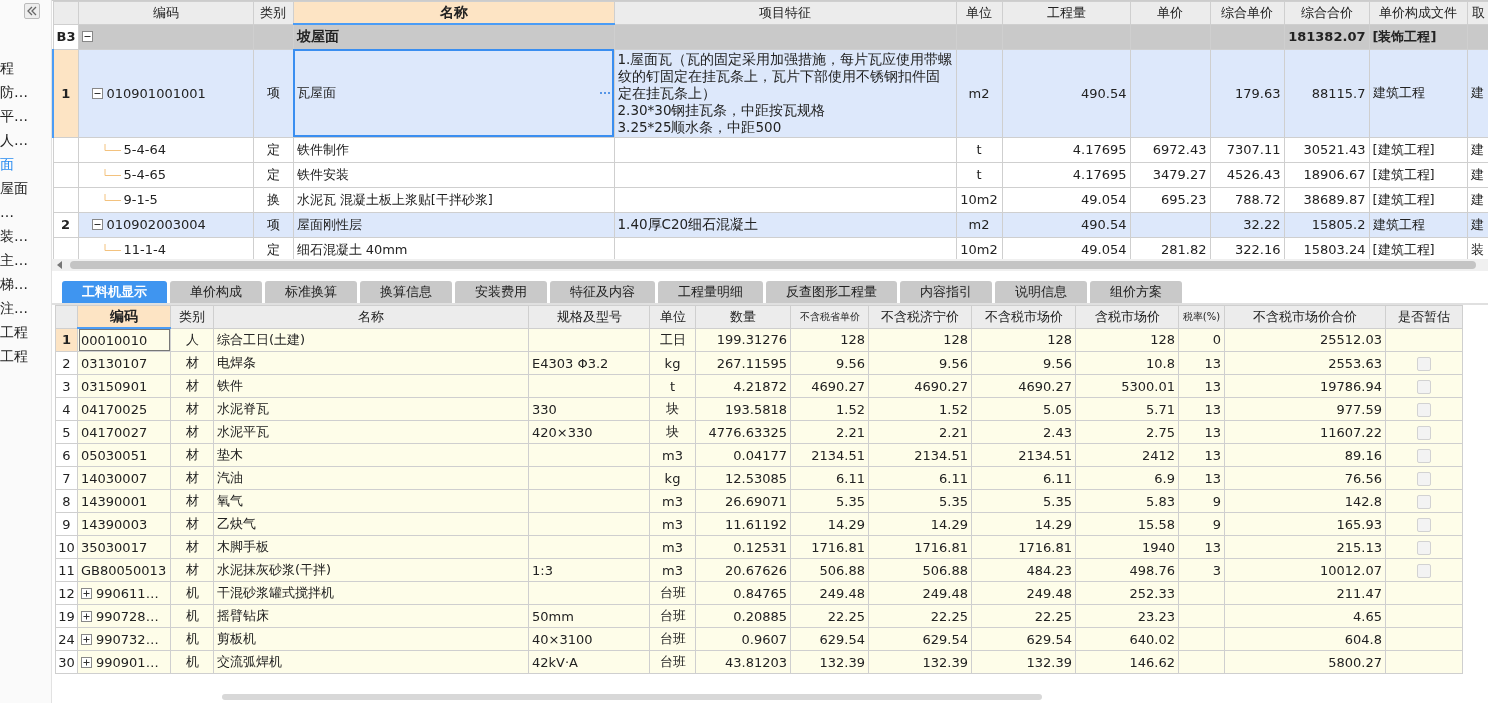  Describe the element at coordinates (406, 292) in the screenshot. I see `tab: 换算信息` at that location.